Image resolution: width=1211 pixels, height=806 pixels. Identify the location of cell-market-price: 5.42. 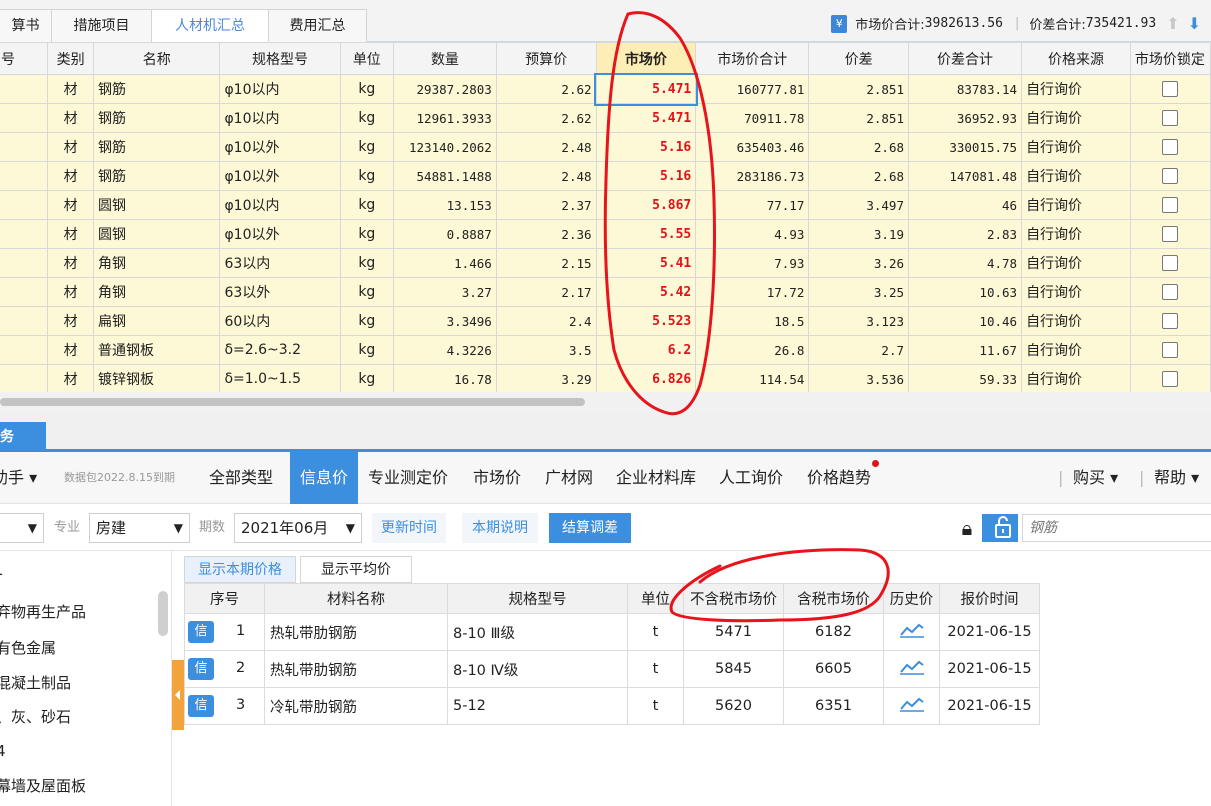
(646, 292).